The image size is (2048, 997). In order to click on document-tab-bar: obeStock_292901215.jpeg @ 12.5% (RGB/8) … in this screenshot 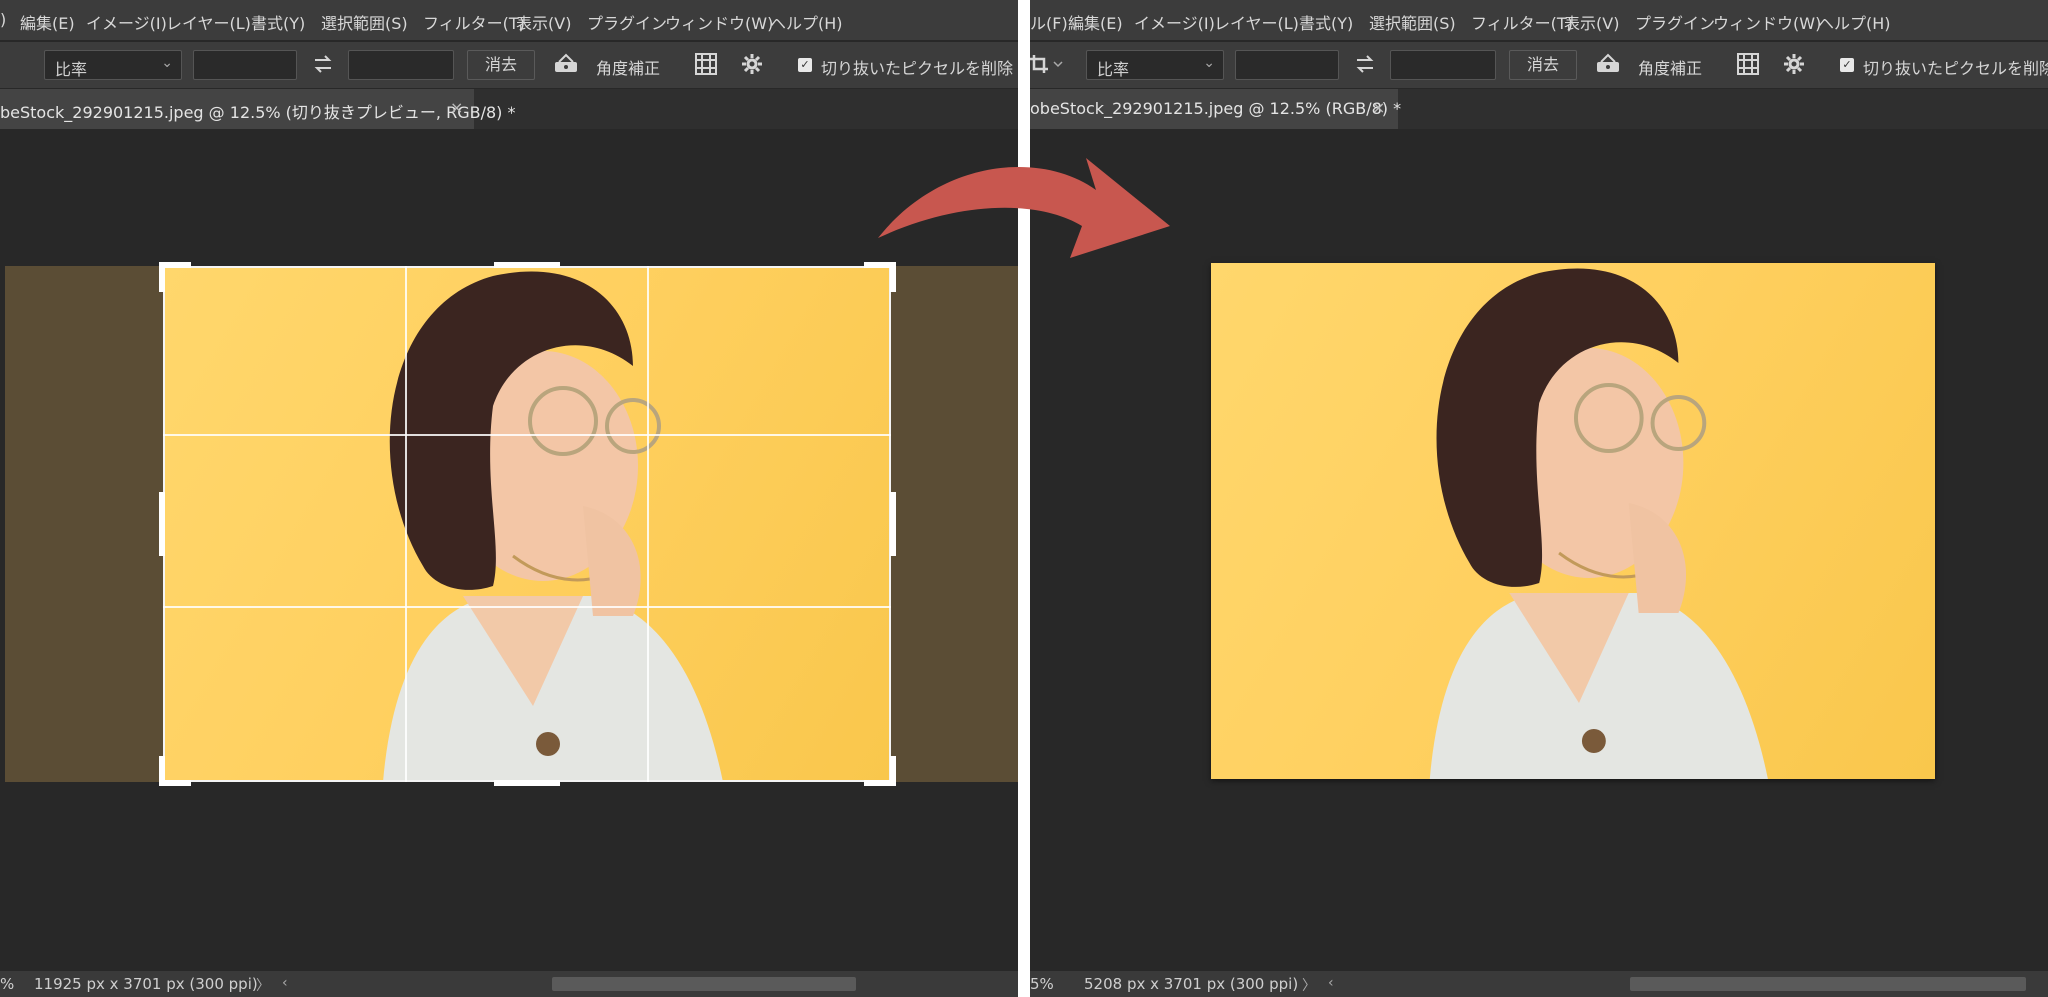, I will do `click(1539, 109)`.